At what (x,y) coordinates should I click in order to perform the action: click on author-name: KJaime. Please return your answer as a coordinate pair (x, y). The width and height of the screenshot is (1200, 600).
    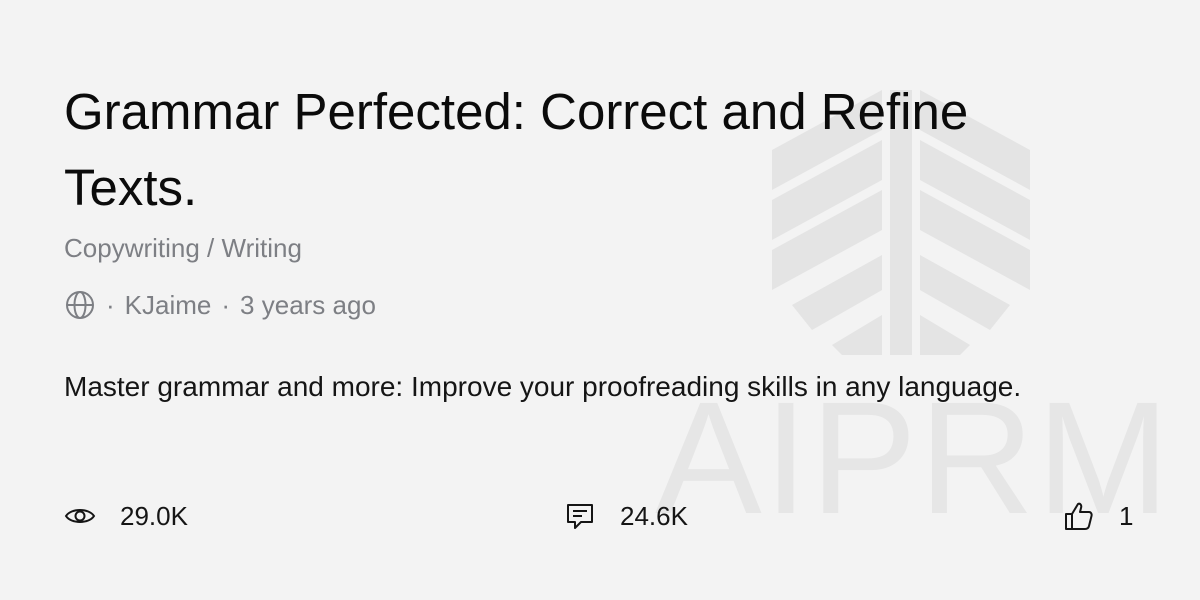
    Looking at the image, I should click on (168, 305).